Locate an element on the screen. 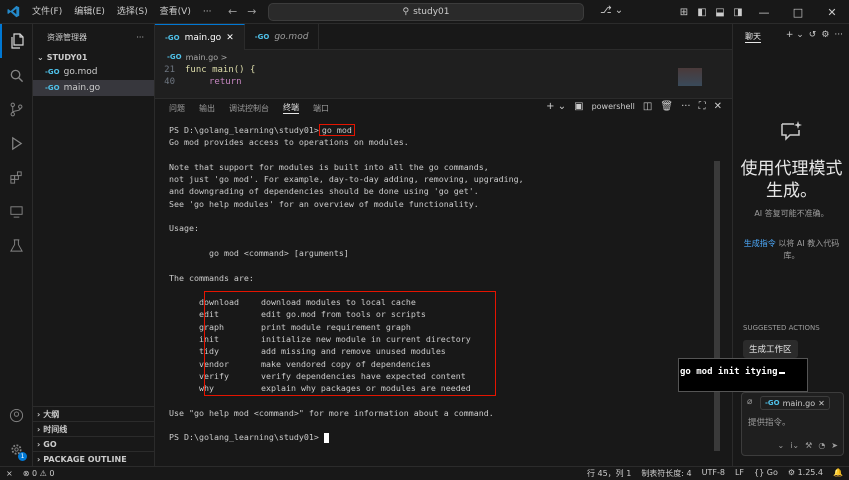 This screenshot has width=849, height=480. split-terminal-icon: ◫ is located at coordinates (647, 106).